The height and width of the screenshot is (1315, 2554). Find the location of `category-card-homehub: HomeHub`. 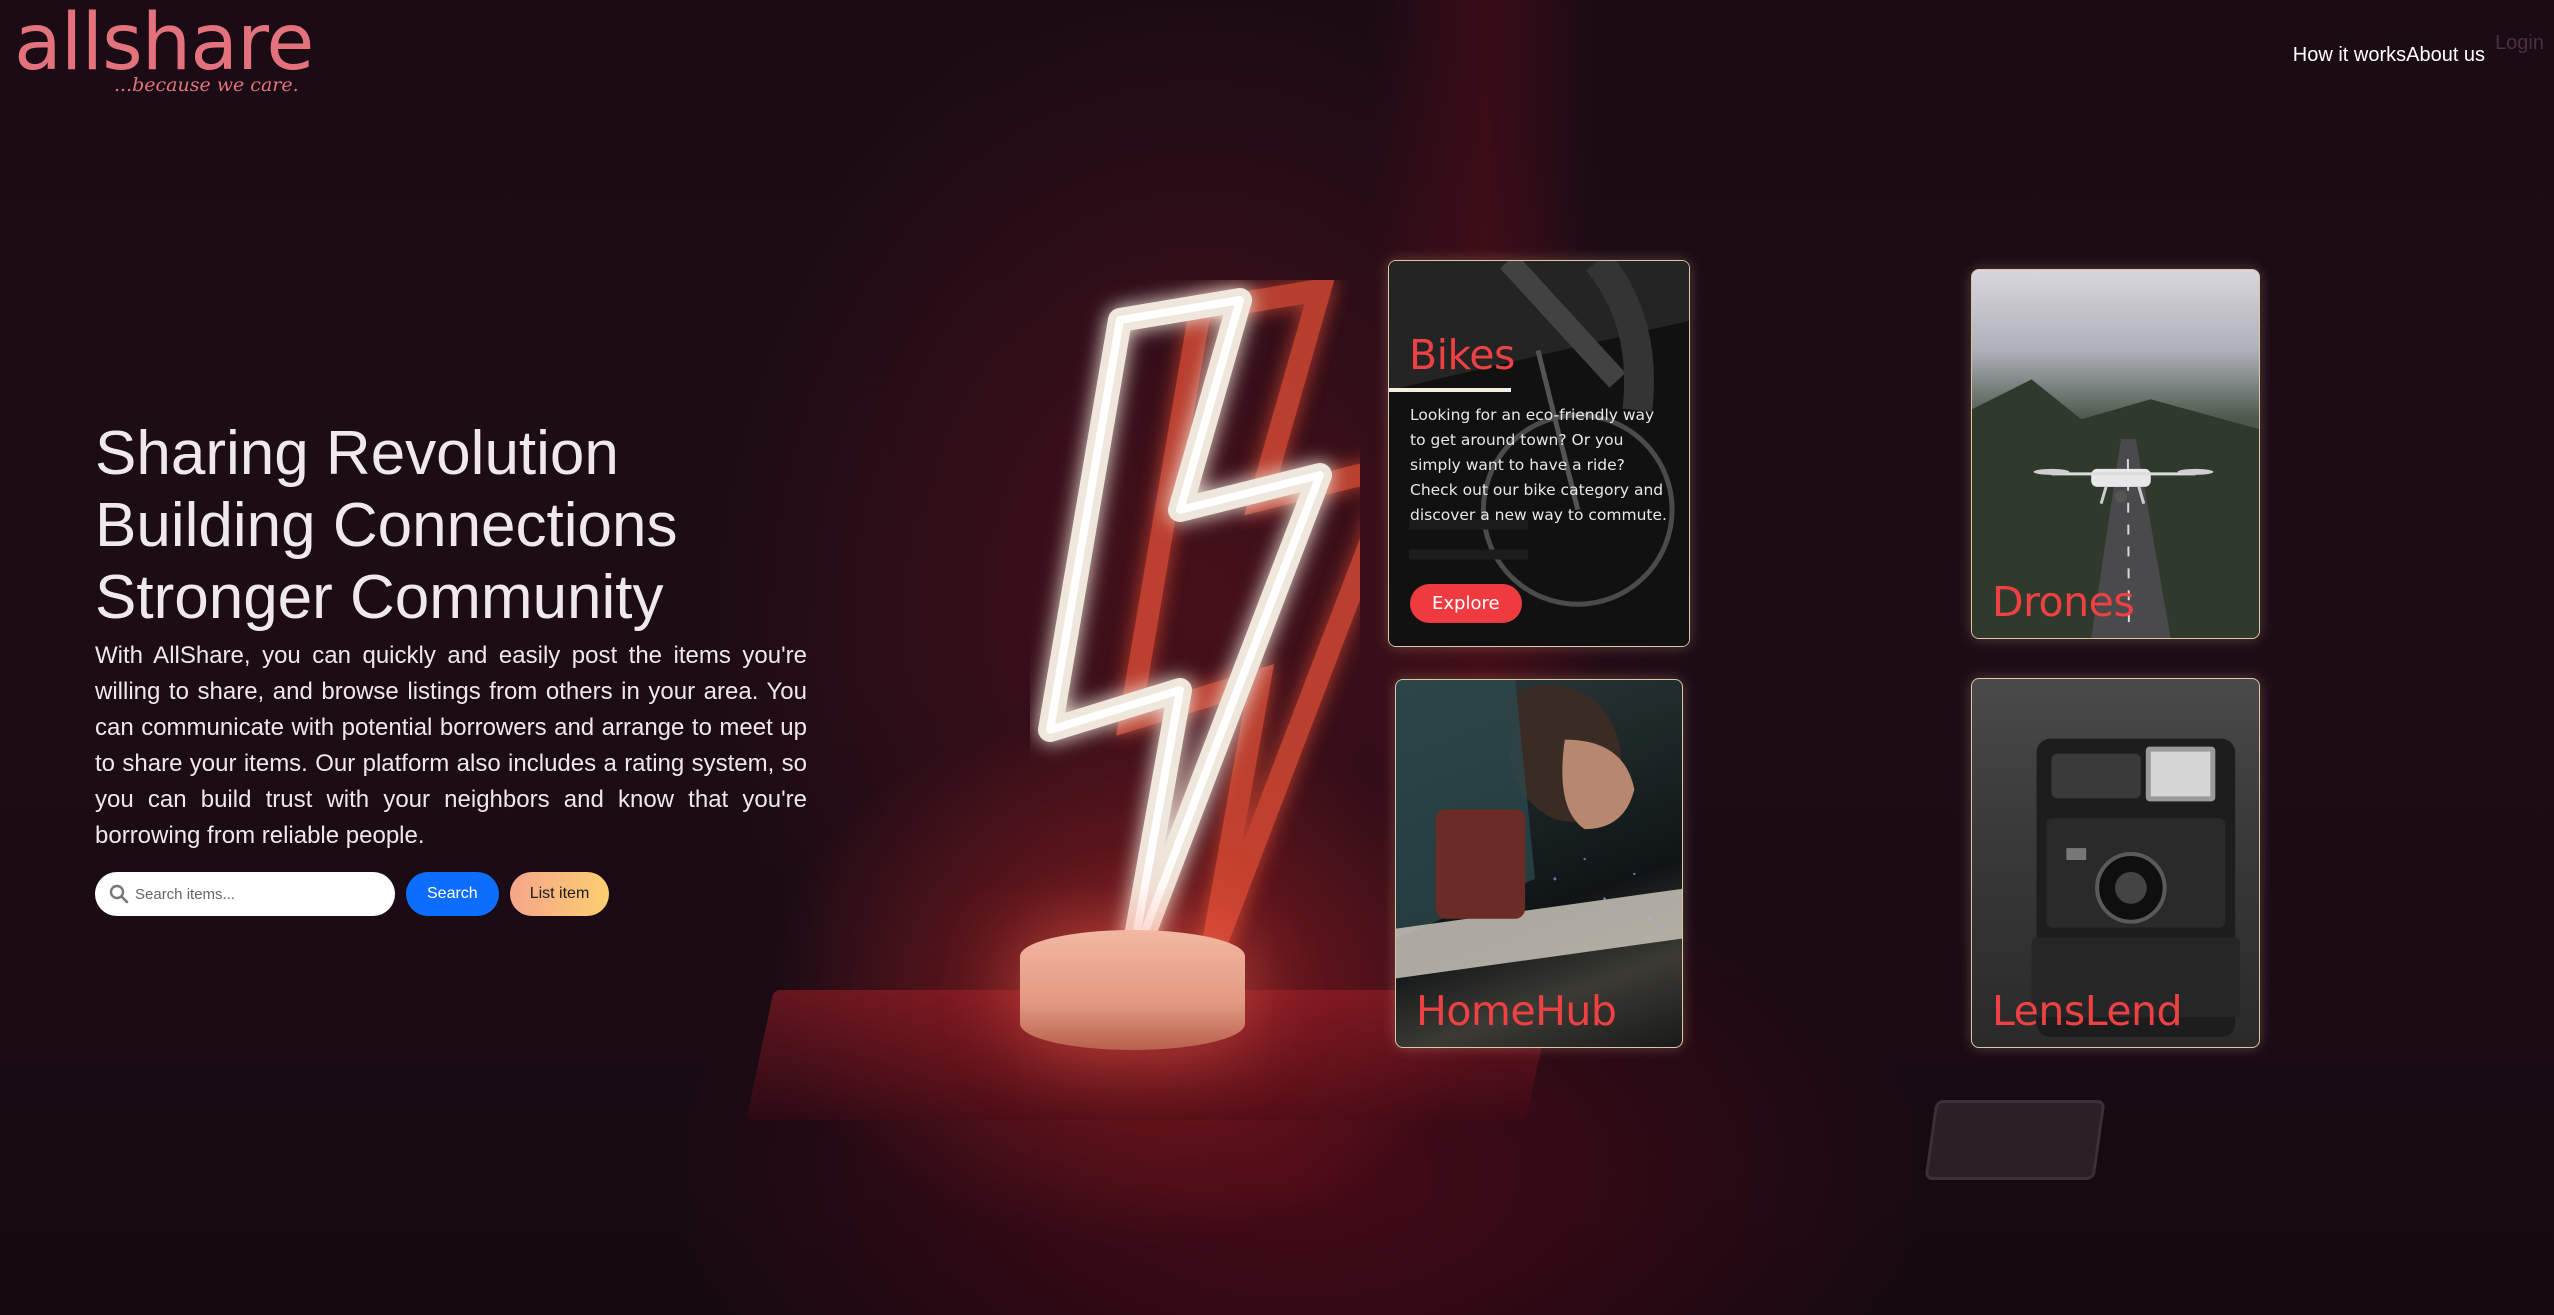

category-card-homehub: HomeHub is located at coordinates (1539, 863).